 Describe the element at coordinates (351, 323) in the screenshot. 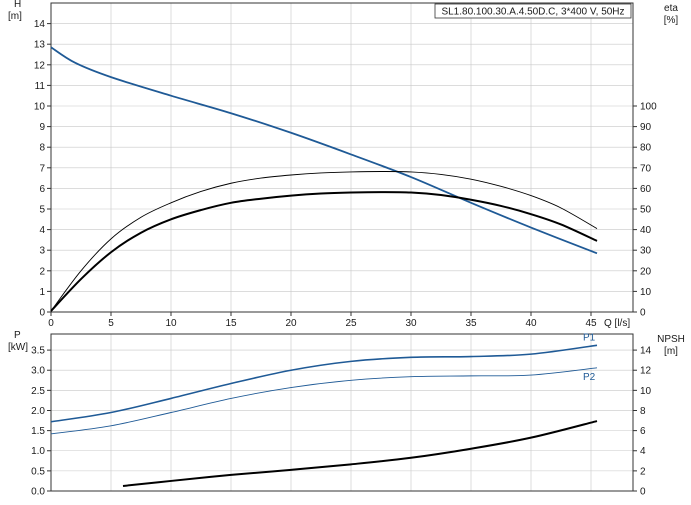

I see `x-tick-label: 25` at that location.